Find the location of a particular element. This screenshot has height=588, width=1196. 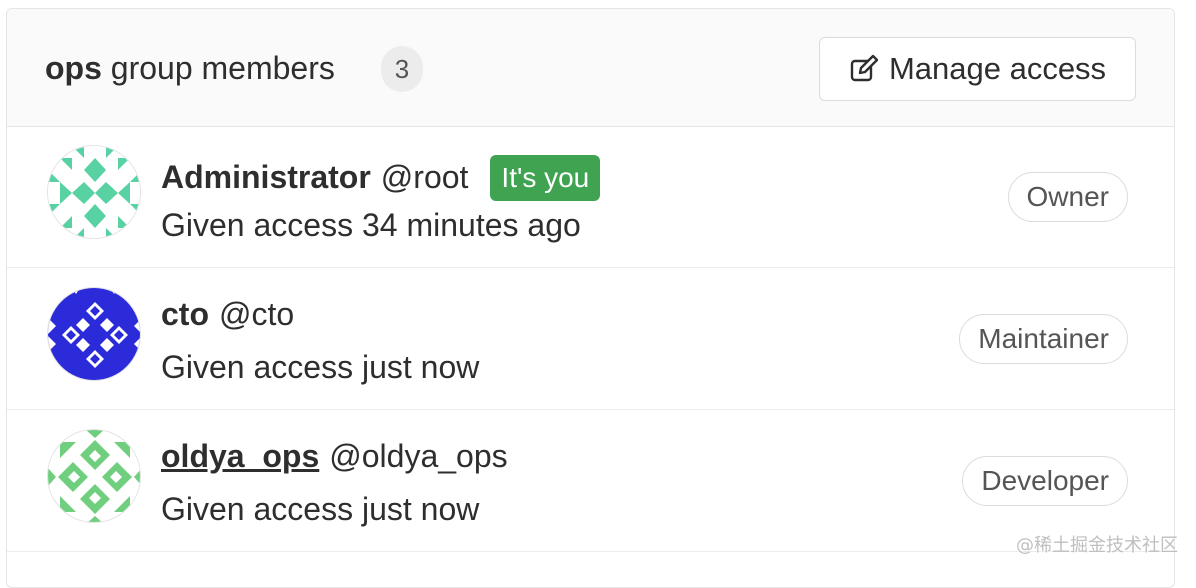

watermark: @稀土掘金技术社区 is located at coordinates (1097, 544).